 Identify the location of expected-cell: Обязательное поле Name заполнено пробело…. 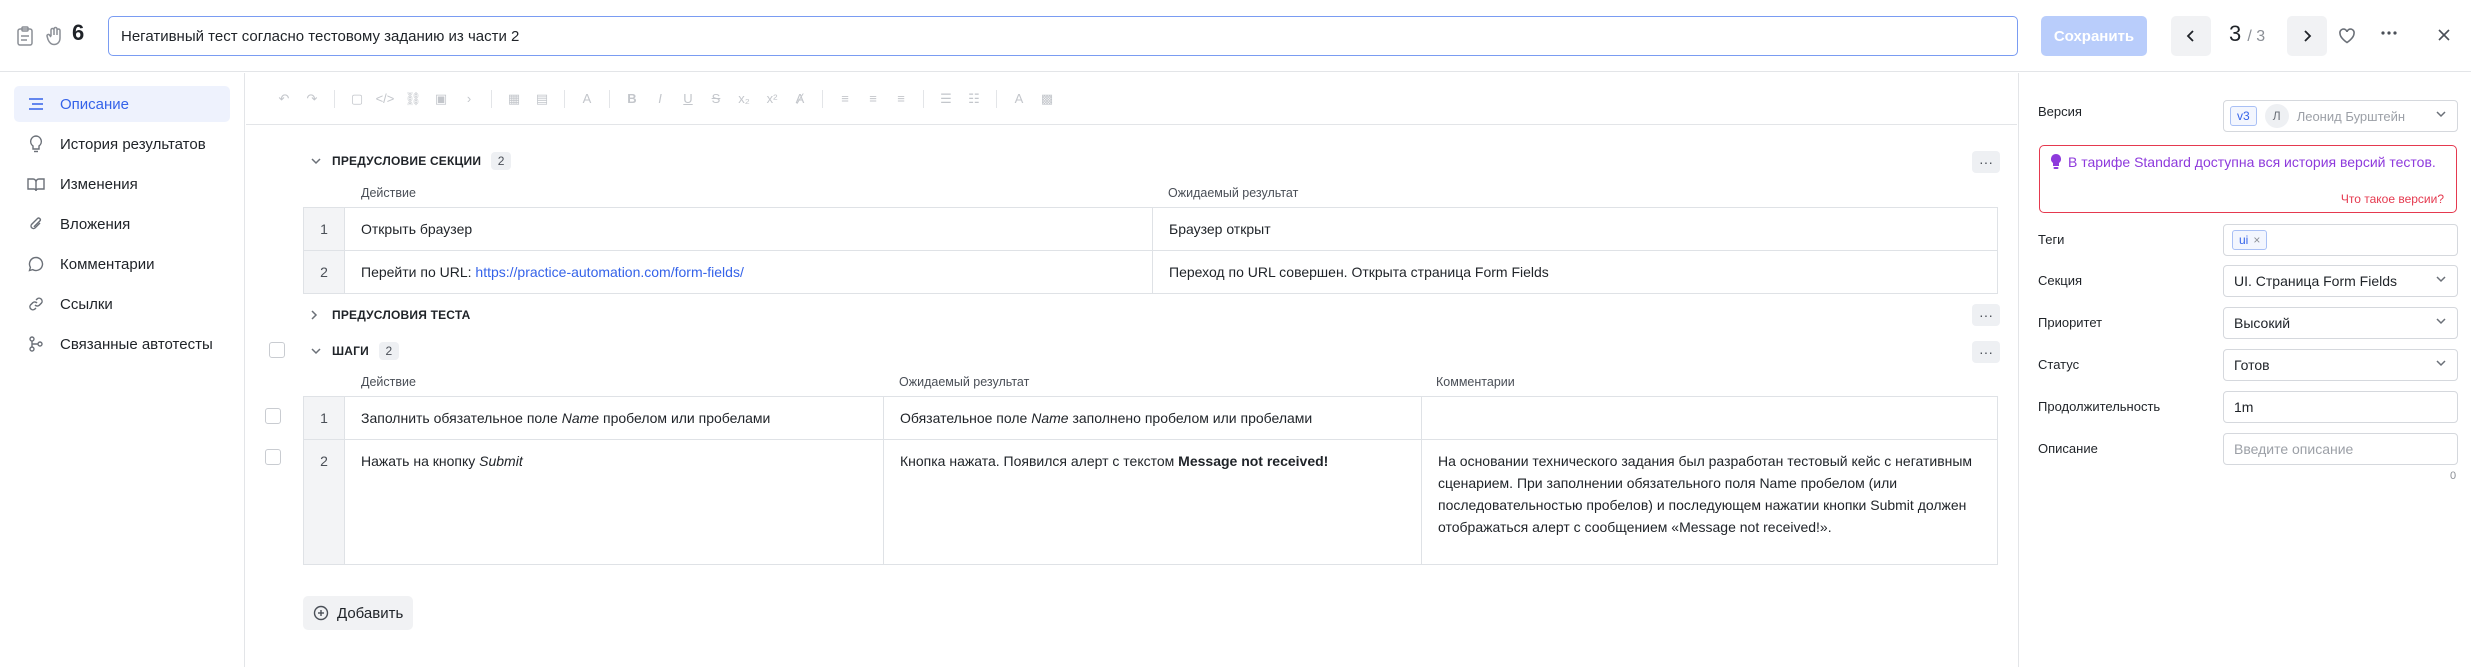
(1152, 418).